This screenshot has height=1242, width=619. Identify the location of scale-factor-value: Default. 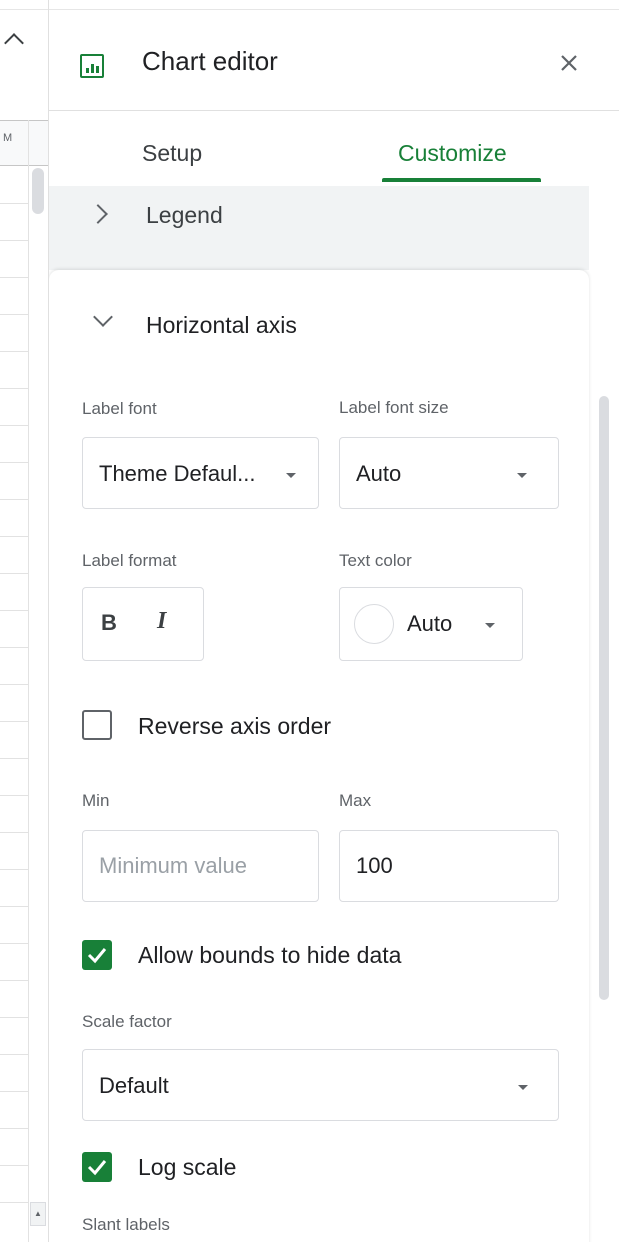
(134, 1085).